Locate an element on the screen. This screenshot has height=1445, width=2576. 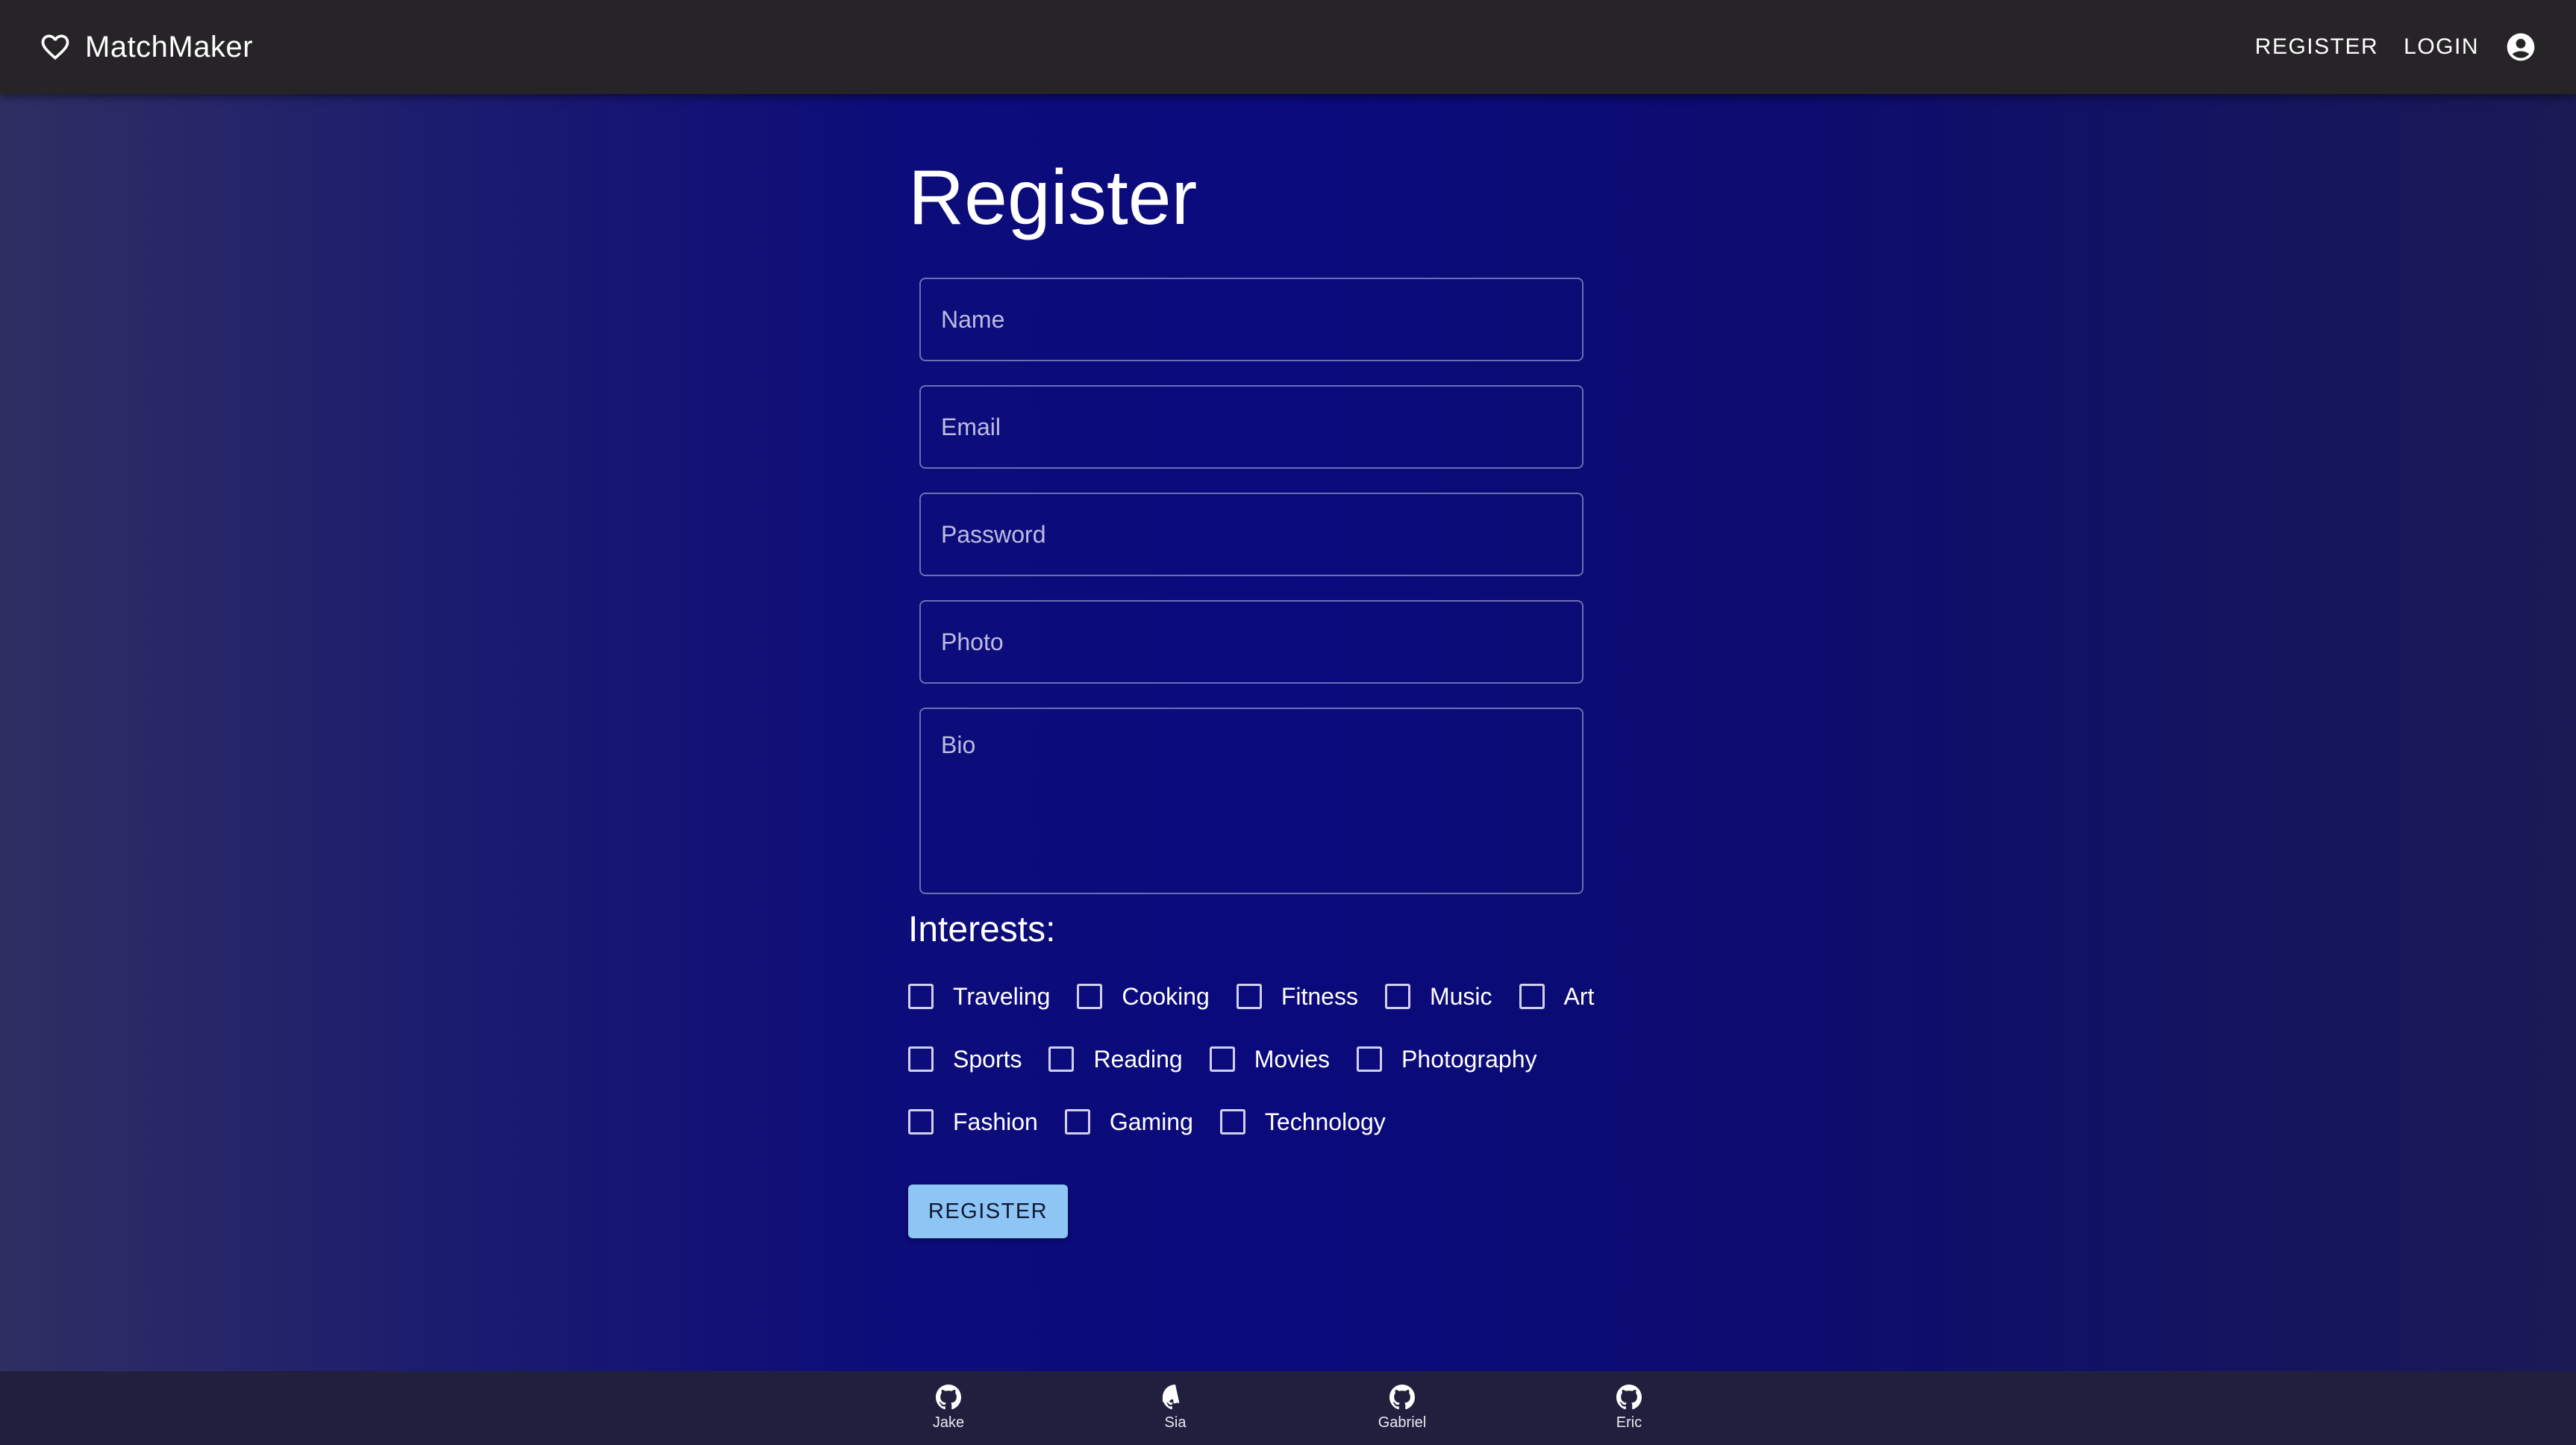
contributor-link-gabriel: Gabriel is located at coordinates (1402, 1409).